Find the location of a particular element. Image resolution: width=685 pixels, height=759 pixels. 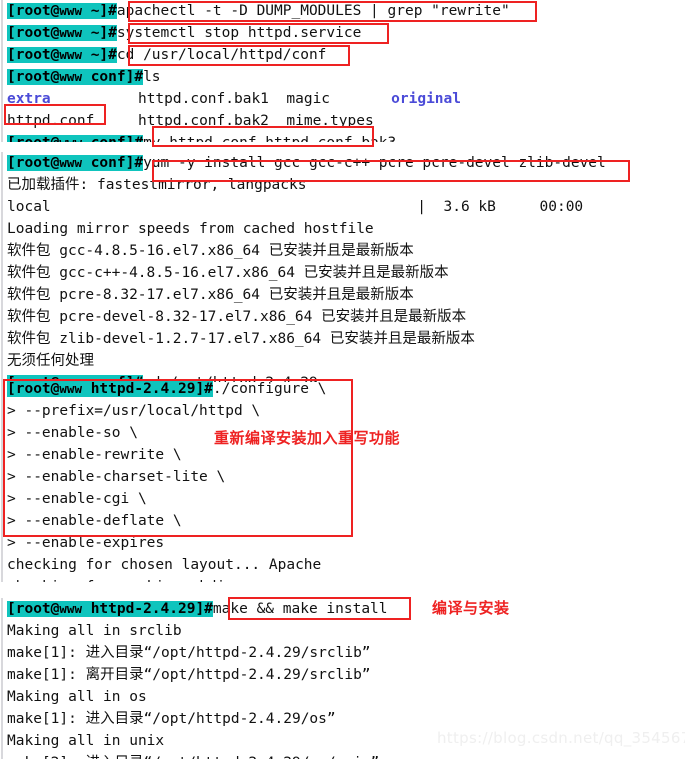

terminal-line-ls-output: httpd.conf httpd.conf.bak2 mime.types is located at coordinates (342, 121).